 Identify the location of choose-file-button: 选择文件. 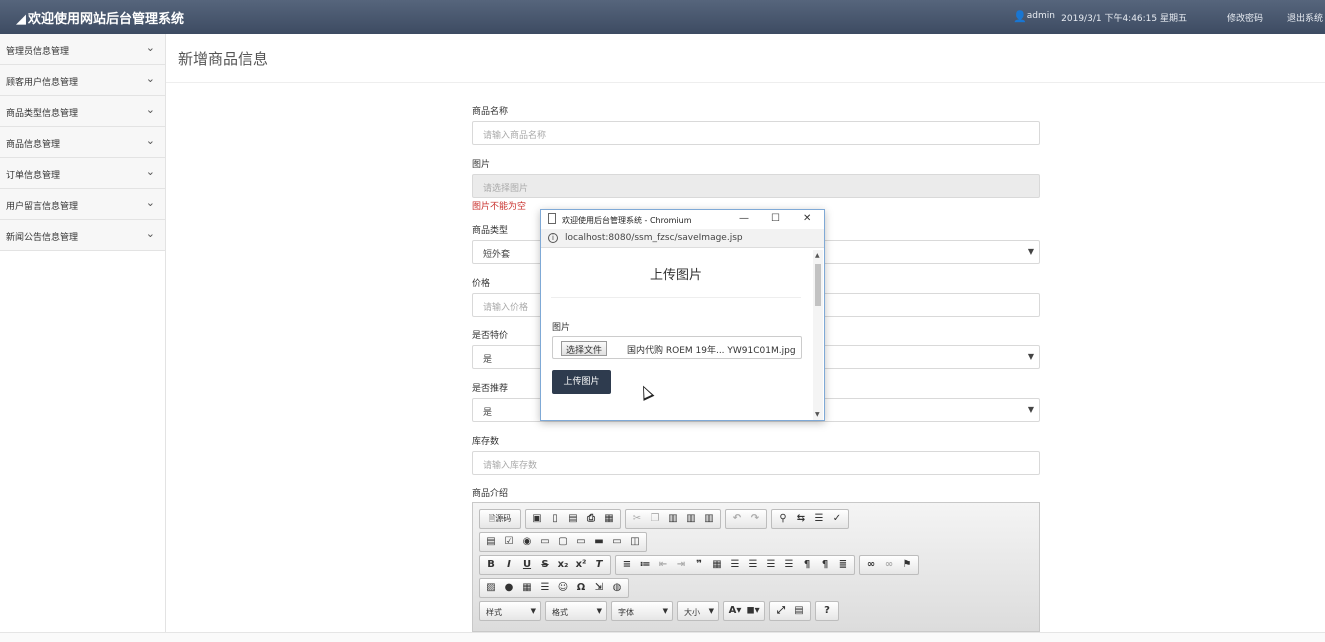
(584, 348).